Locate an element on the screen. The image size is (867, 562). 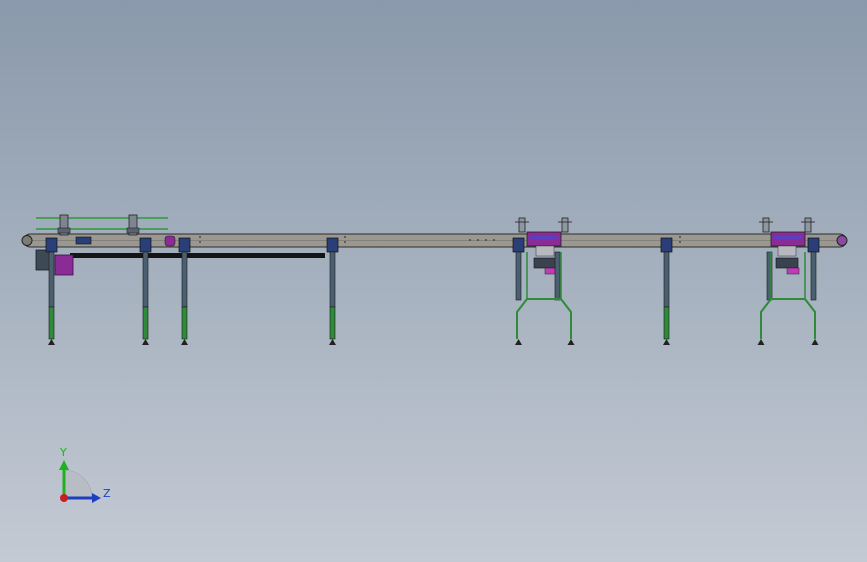
y-axis-label: Y is located at coordinates (63, 452).